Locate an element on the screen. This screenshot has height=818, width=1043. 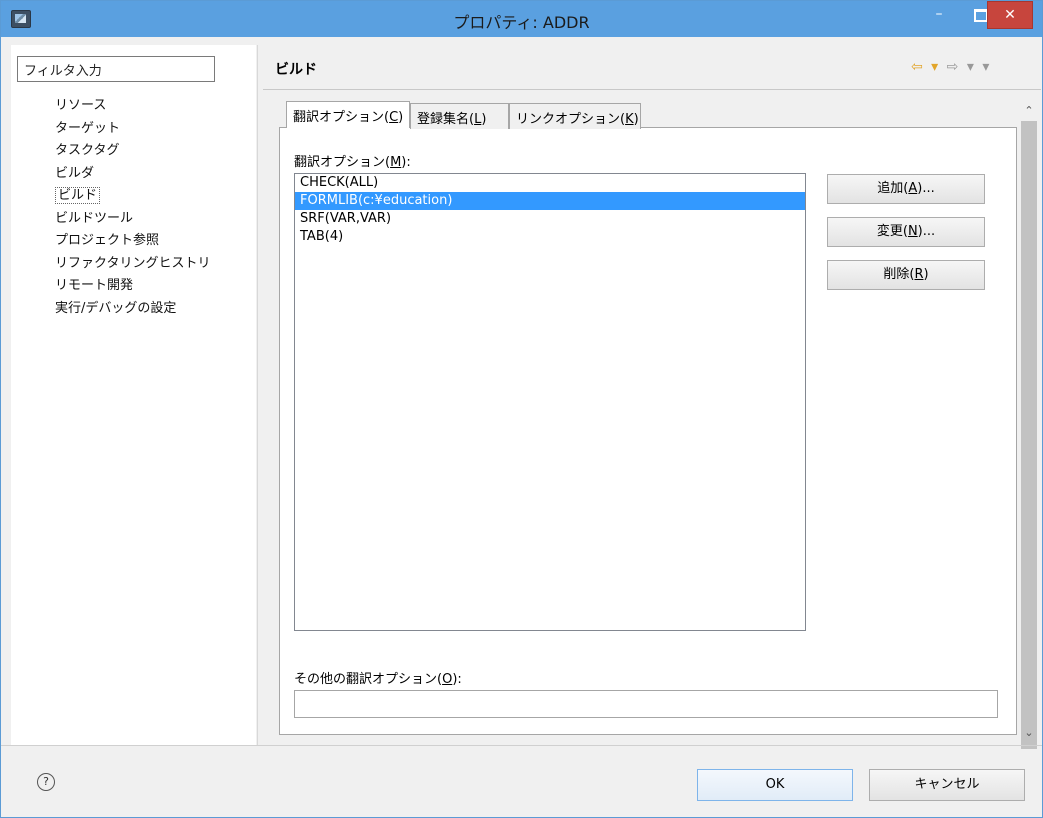
vertical-scrollbar: ⌃ ⌄ is located at coordinates (1029, 424).